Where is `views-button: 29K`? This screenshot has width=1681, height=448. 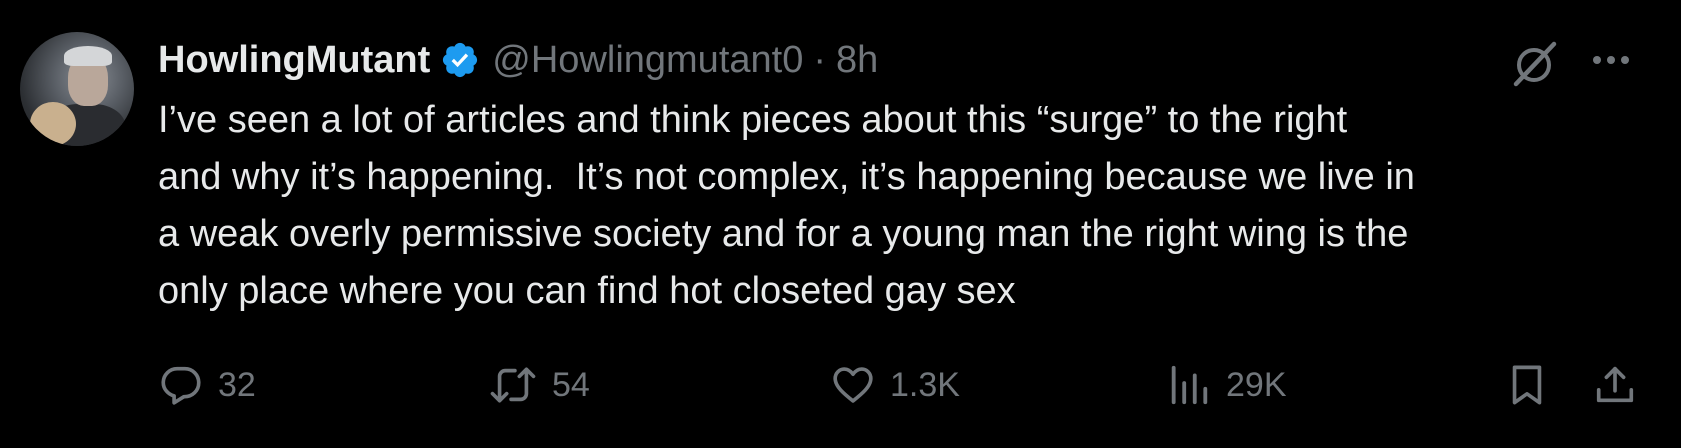
views-button: 29K is located at coordinates (1226, 385).